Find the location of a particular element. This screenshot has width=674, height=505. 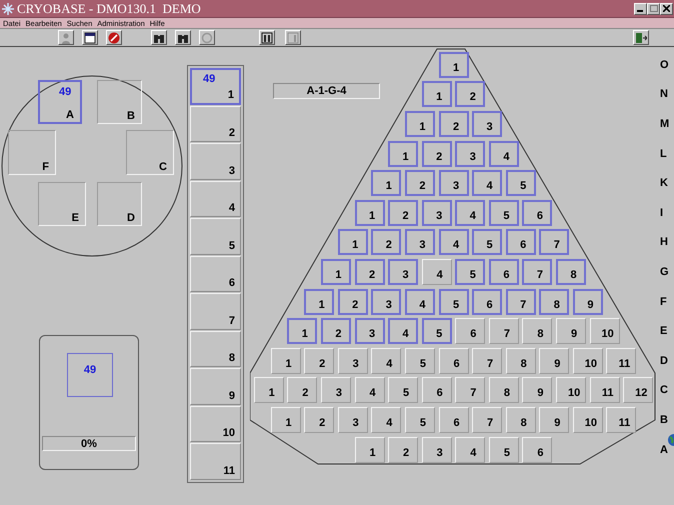

rack-slot: 49 1 is located at coordinates (215, 86).